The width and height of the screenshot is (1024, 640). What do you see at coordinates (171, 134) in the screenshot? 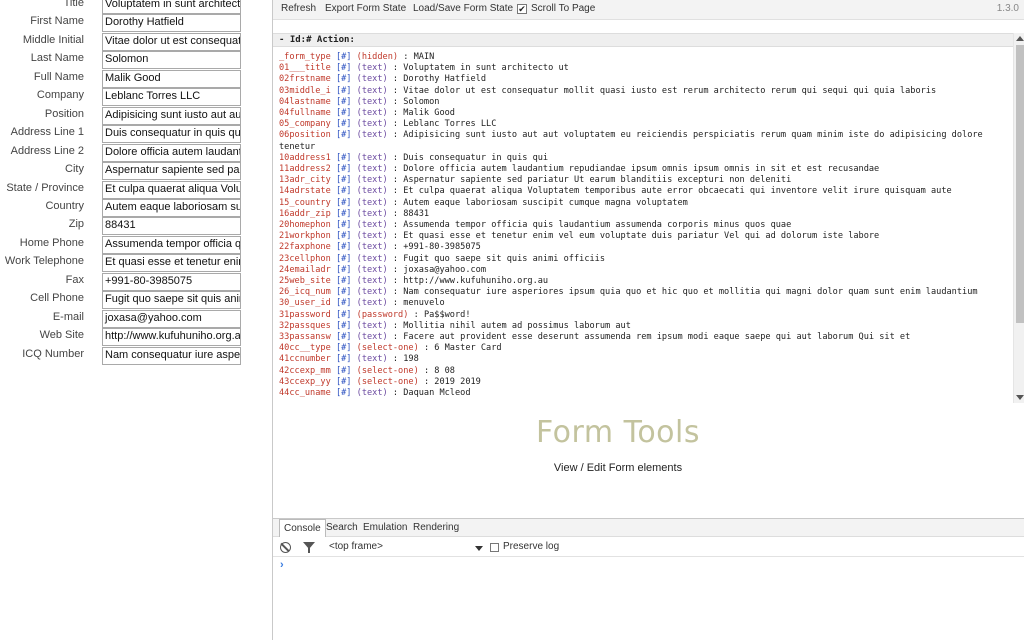
I see `form-field-input: Duis consequatur in quis qui` at bounding box center [171, 134].